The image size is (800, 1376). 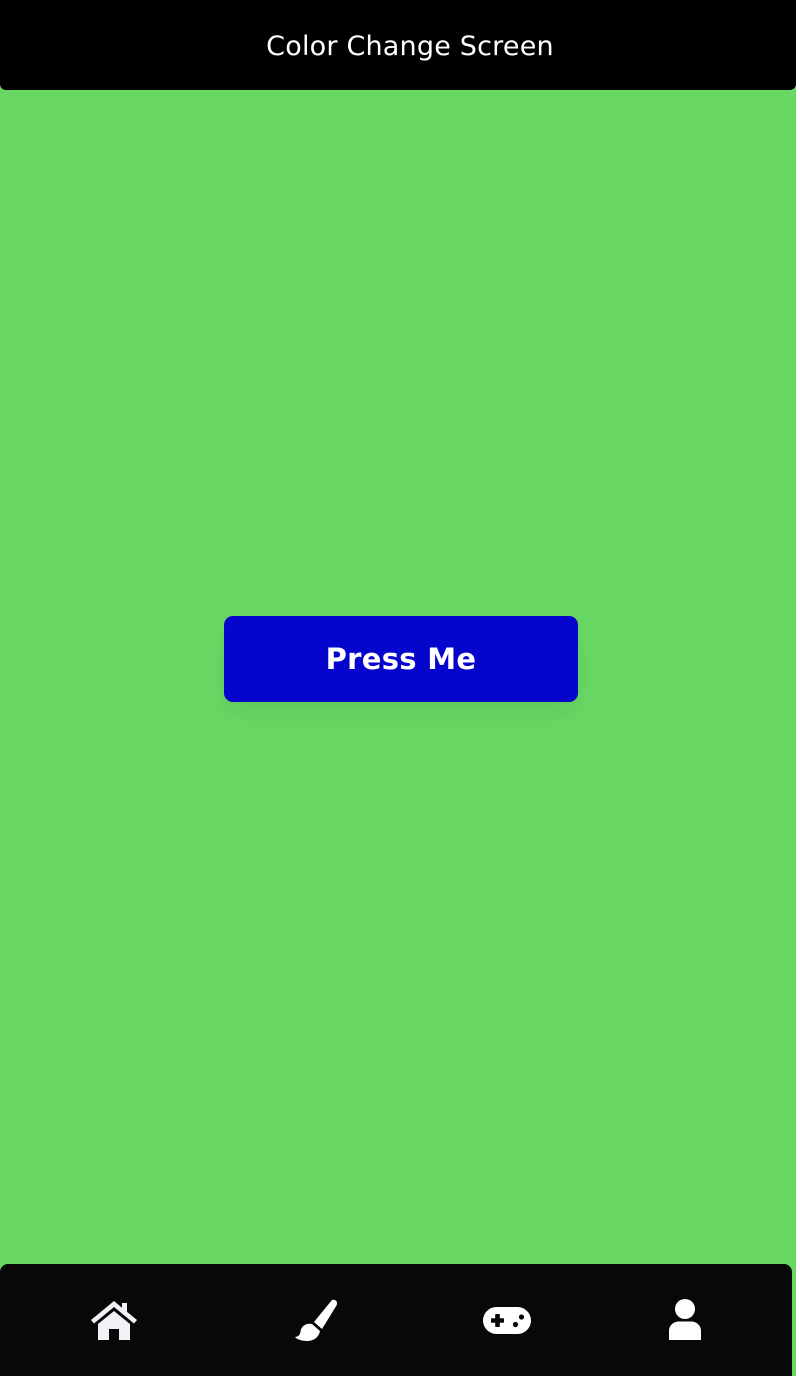 I want to click on gamepad-icon, so click(x=507, y=1320).